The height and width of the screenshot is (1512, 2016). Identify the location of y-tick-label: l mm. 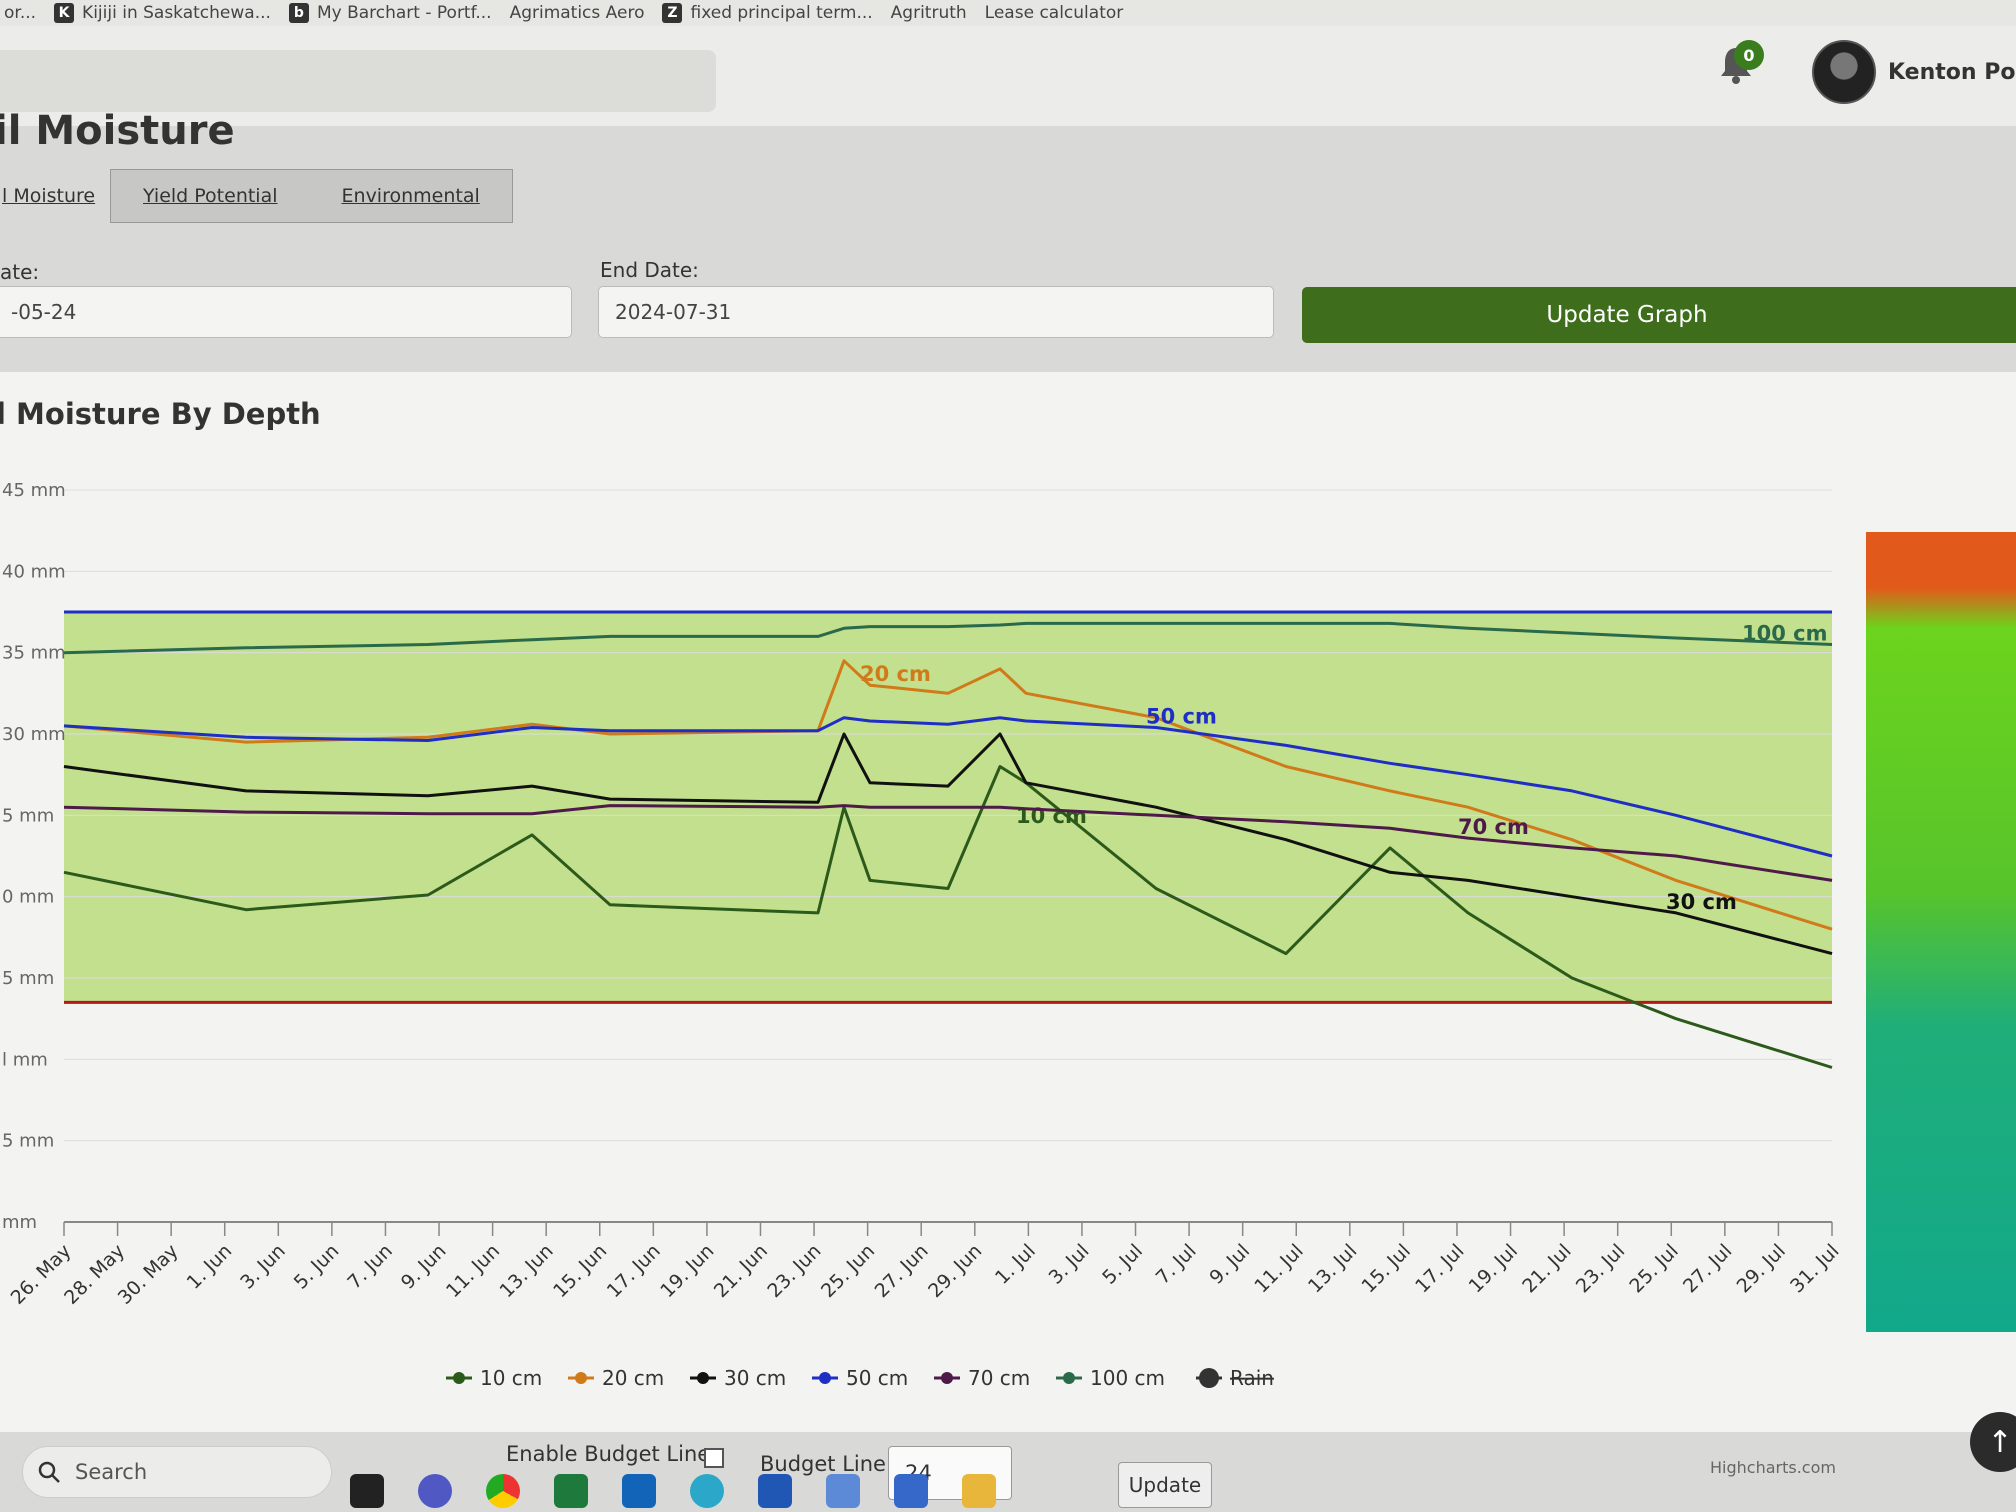
(25, 1059).